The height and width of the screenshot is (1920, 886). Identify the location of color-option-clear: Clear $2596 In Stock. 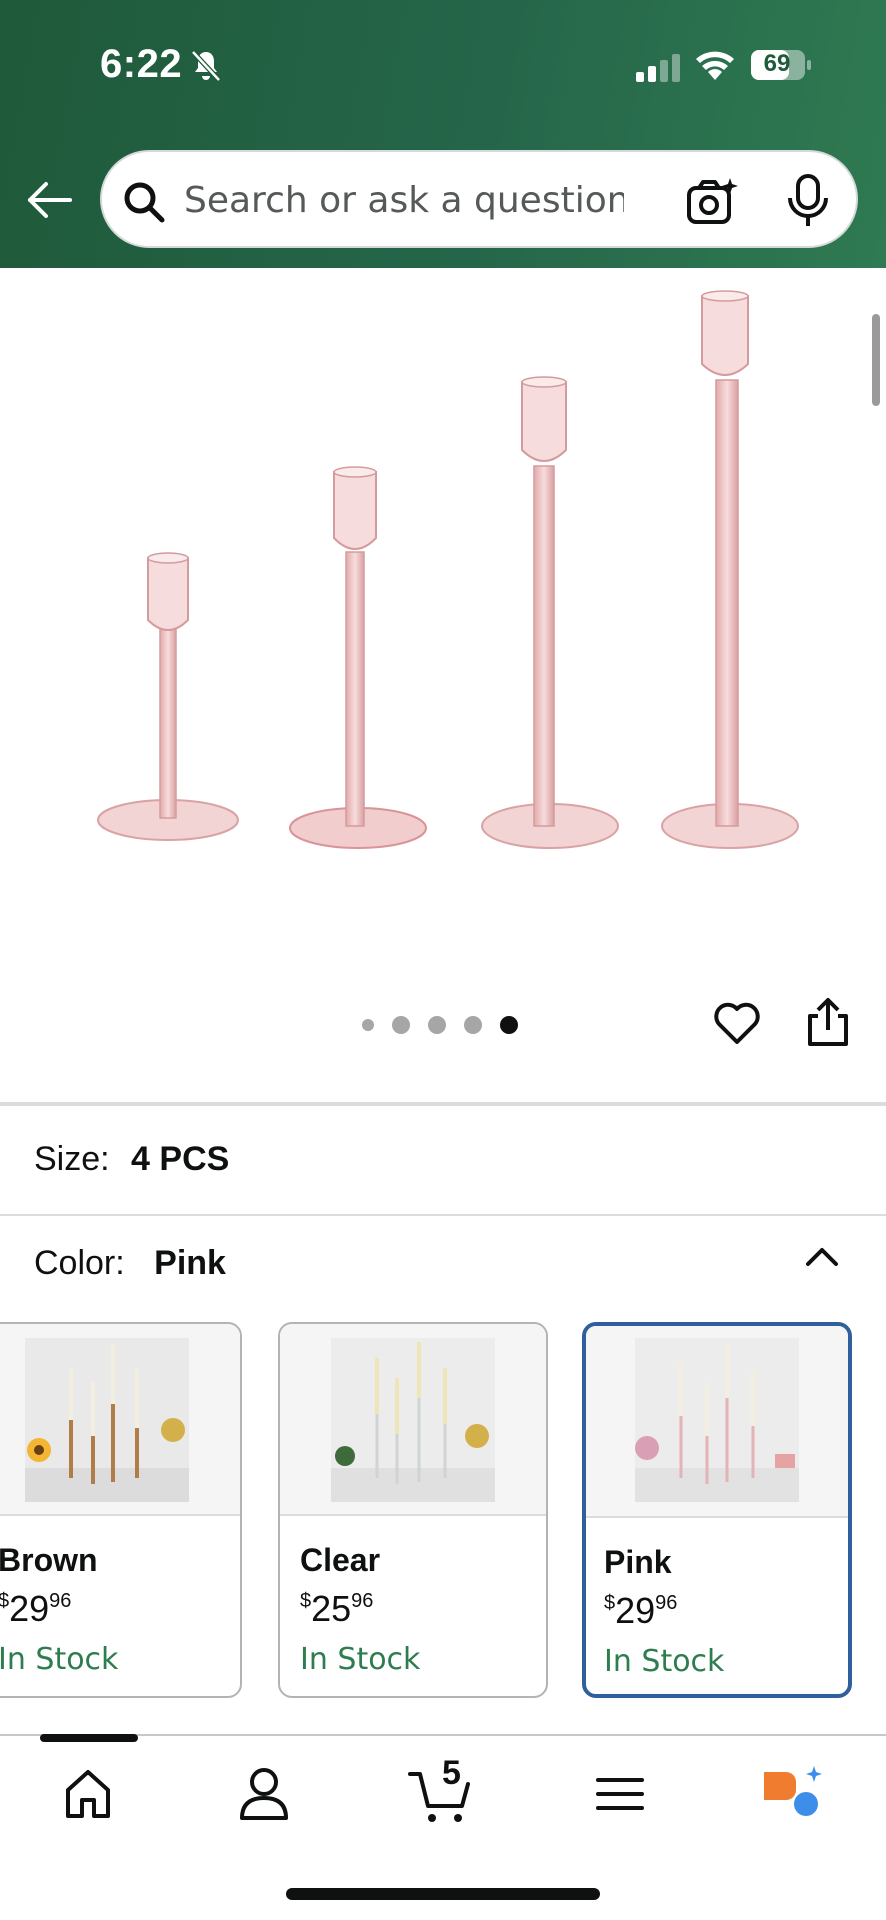
(413, 1510).